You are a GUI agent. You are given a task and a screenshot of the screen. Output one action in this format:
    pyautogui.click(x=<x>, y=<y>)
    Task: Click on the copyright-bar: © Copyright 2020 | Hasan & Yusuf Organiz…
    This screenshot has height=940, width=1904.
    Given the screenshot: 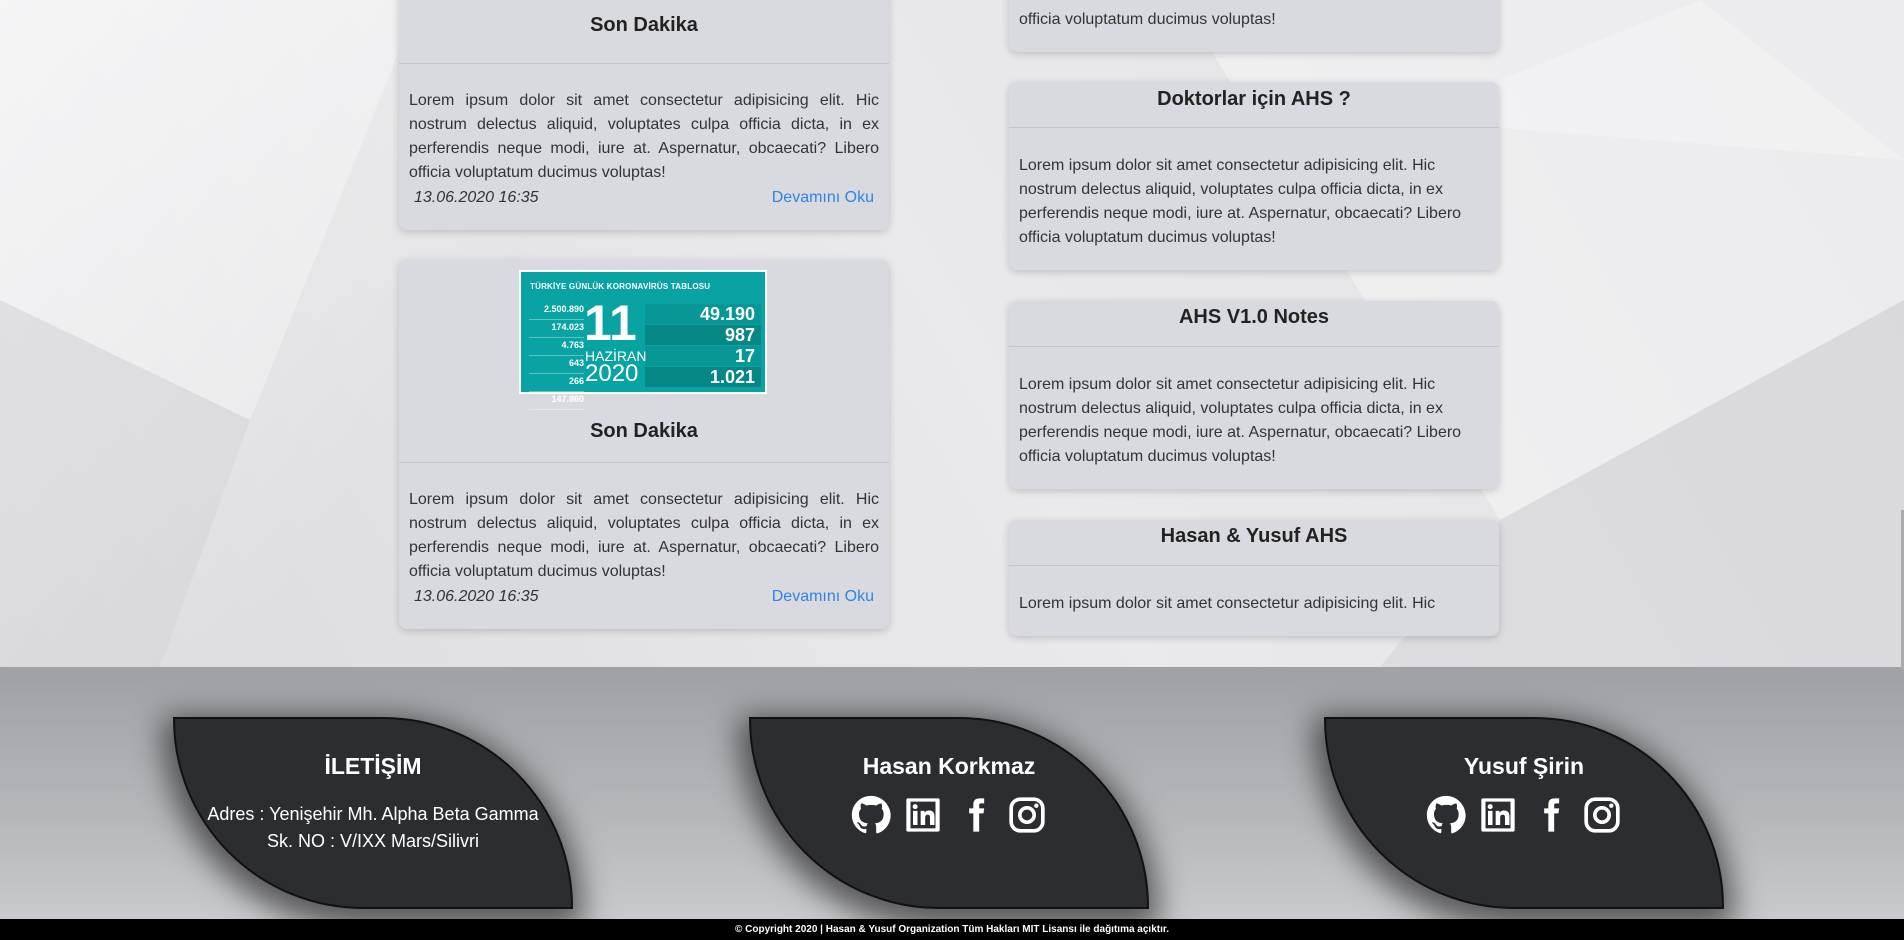 What is the action you would take?
    pyautogui.click(x=952, y=929)
    